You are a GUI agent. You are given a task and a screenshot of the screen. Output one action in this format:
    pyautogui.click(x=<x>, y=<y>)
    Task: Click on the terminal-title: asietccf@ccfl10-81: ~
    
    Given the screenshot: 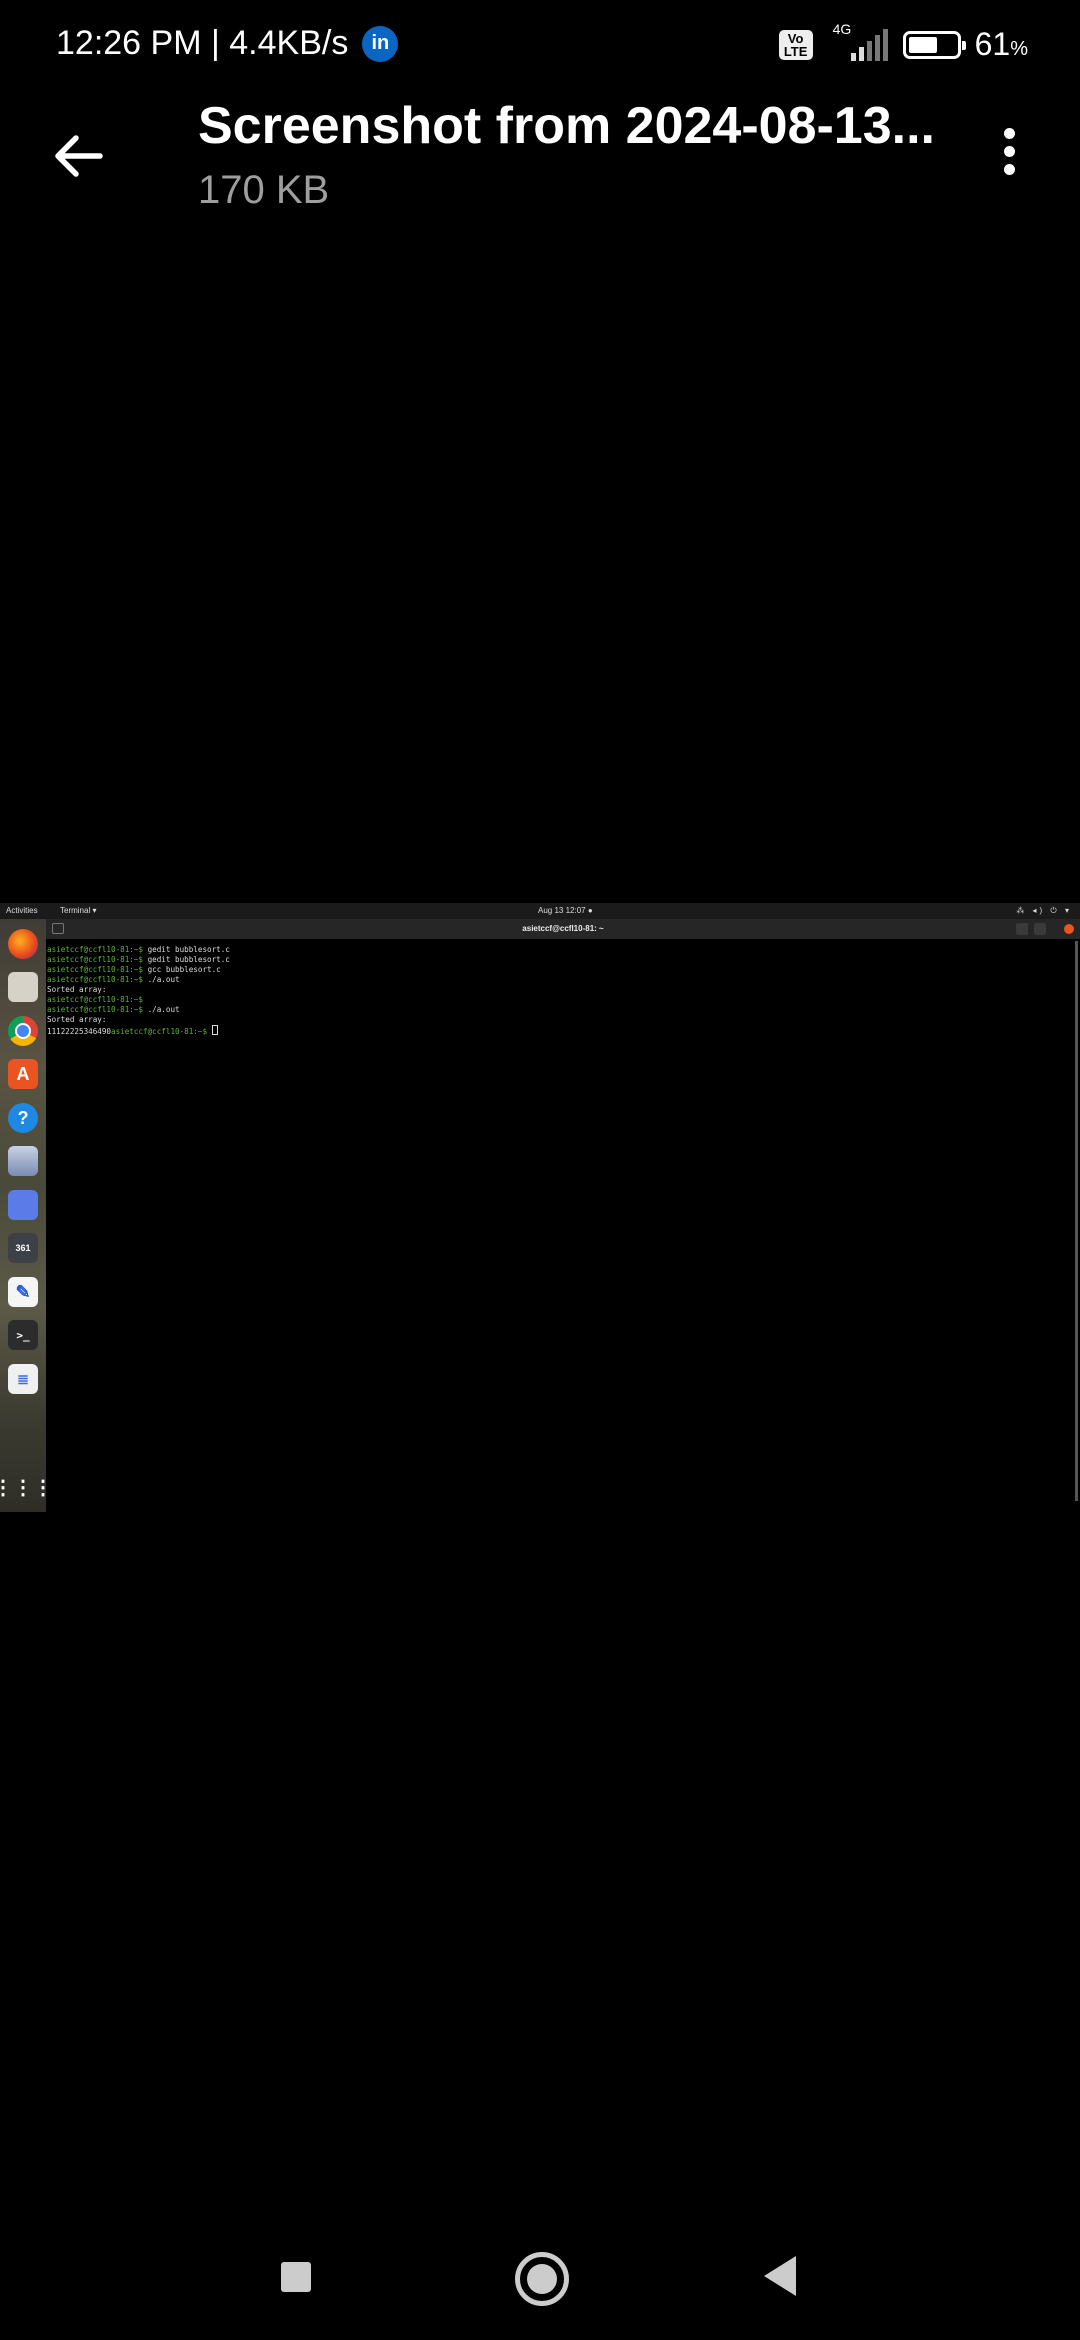 What is the action you would take?
    pyautogui.click(x=563, y=928)
    